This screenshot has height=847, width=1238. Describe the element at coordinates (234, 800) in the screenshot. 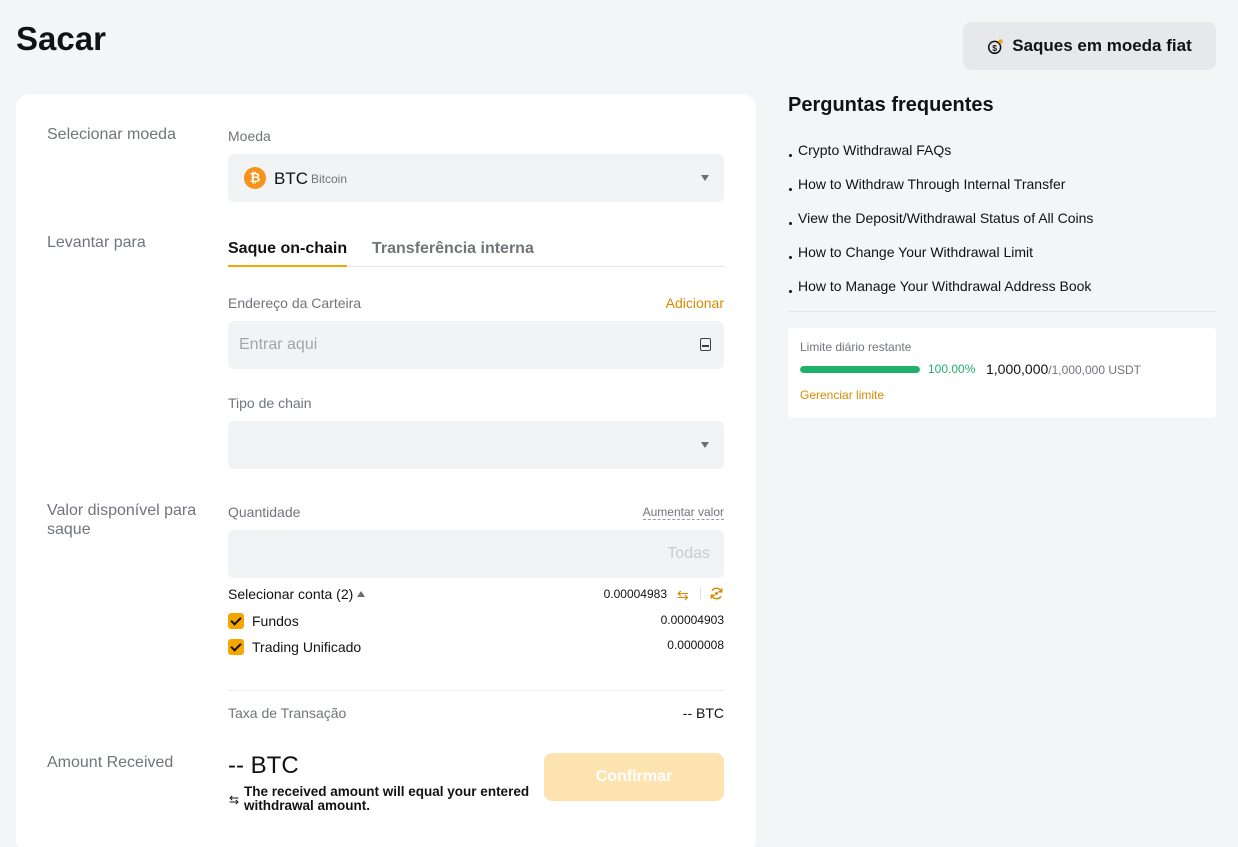

I see `swap-arrows-icon: ⇆` at that location.